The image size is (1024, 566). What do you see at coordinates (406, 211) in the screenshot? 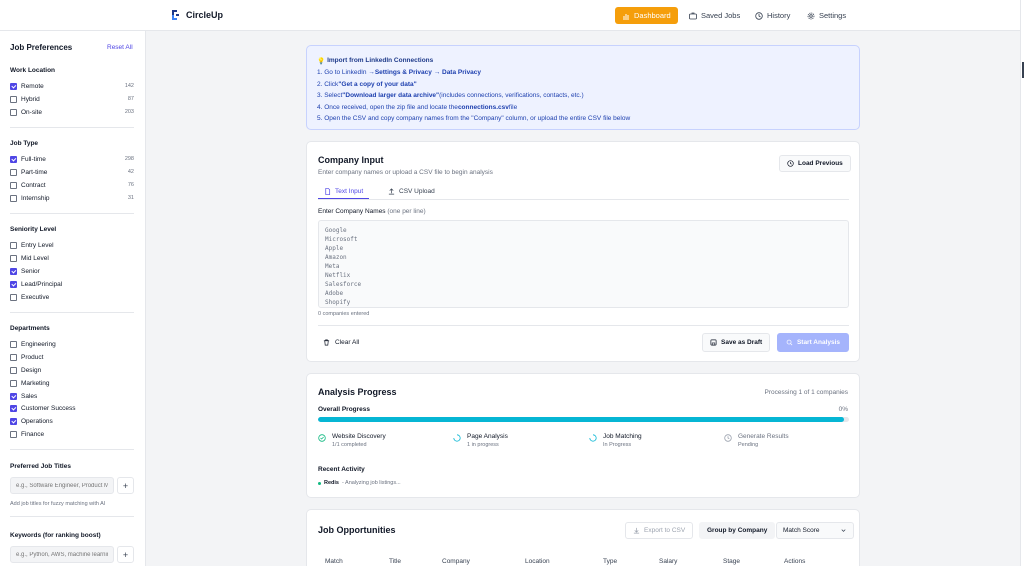
I see `label-hint: (one per line)` at bounding box center [406, 211].